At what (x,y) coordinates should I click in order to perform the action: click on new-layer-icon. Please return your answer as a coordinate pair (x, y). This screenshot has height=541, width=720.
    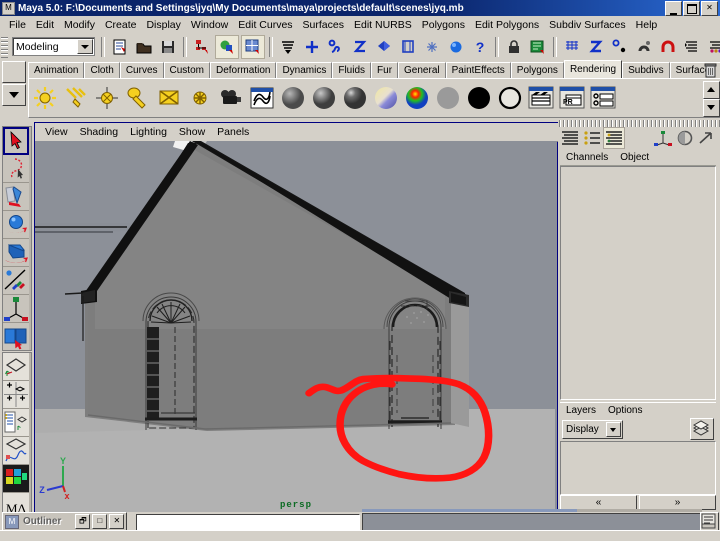
    Looking at the image, I should click on (702, 429).